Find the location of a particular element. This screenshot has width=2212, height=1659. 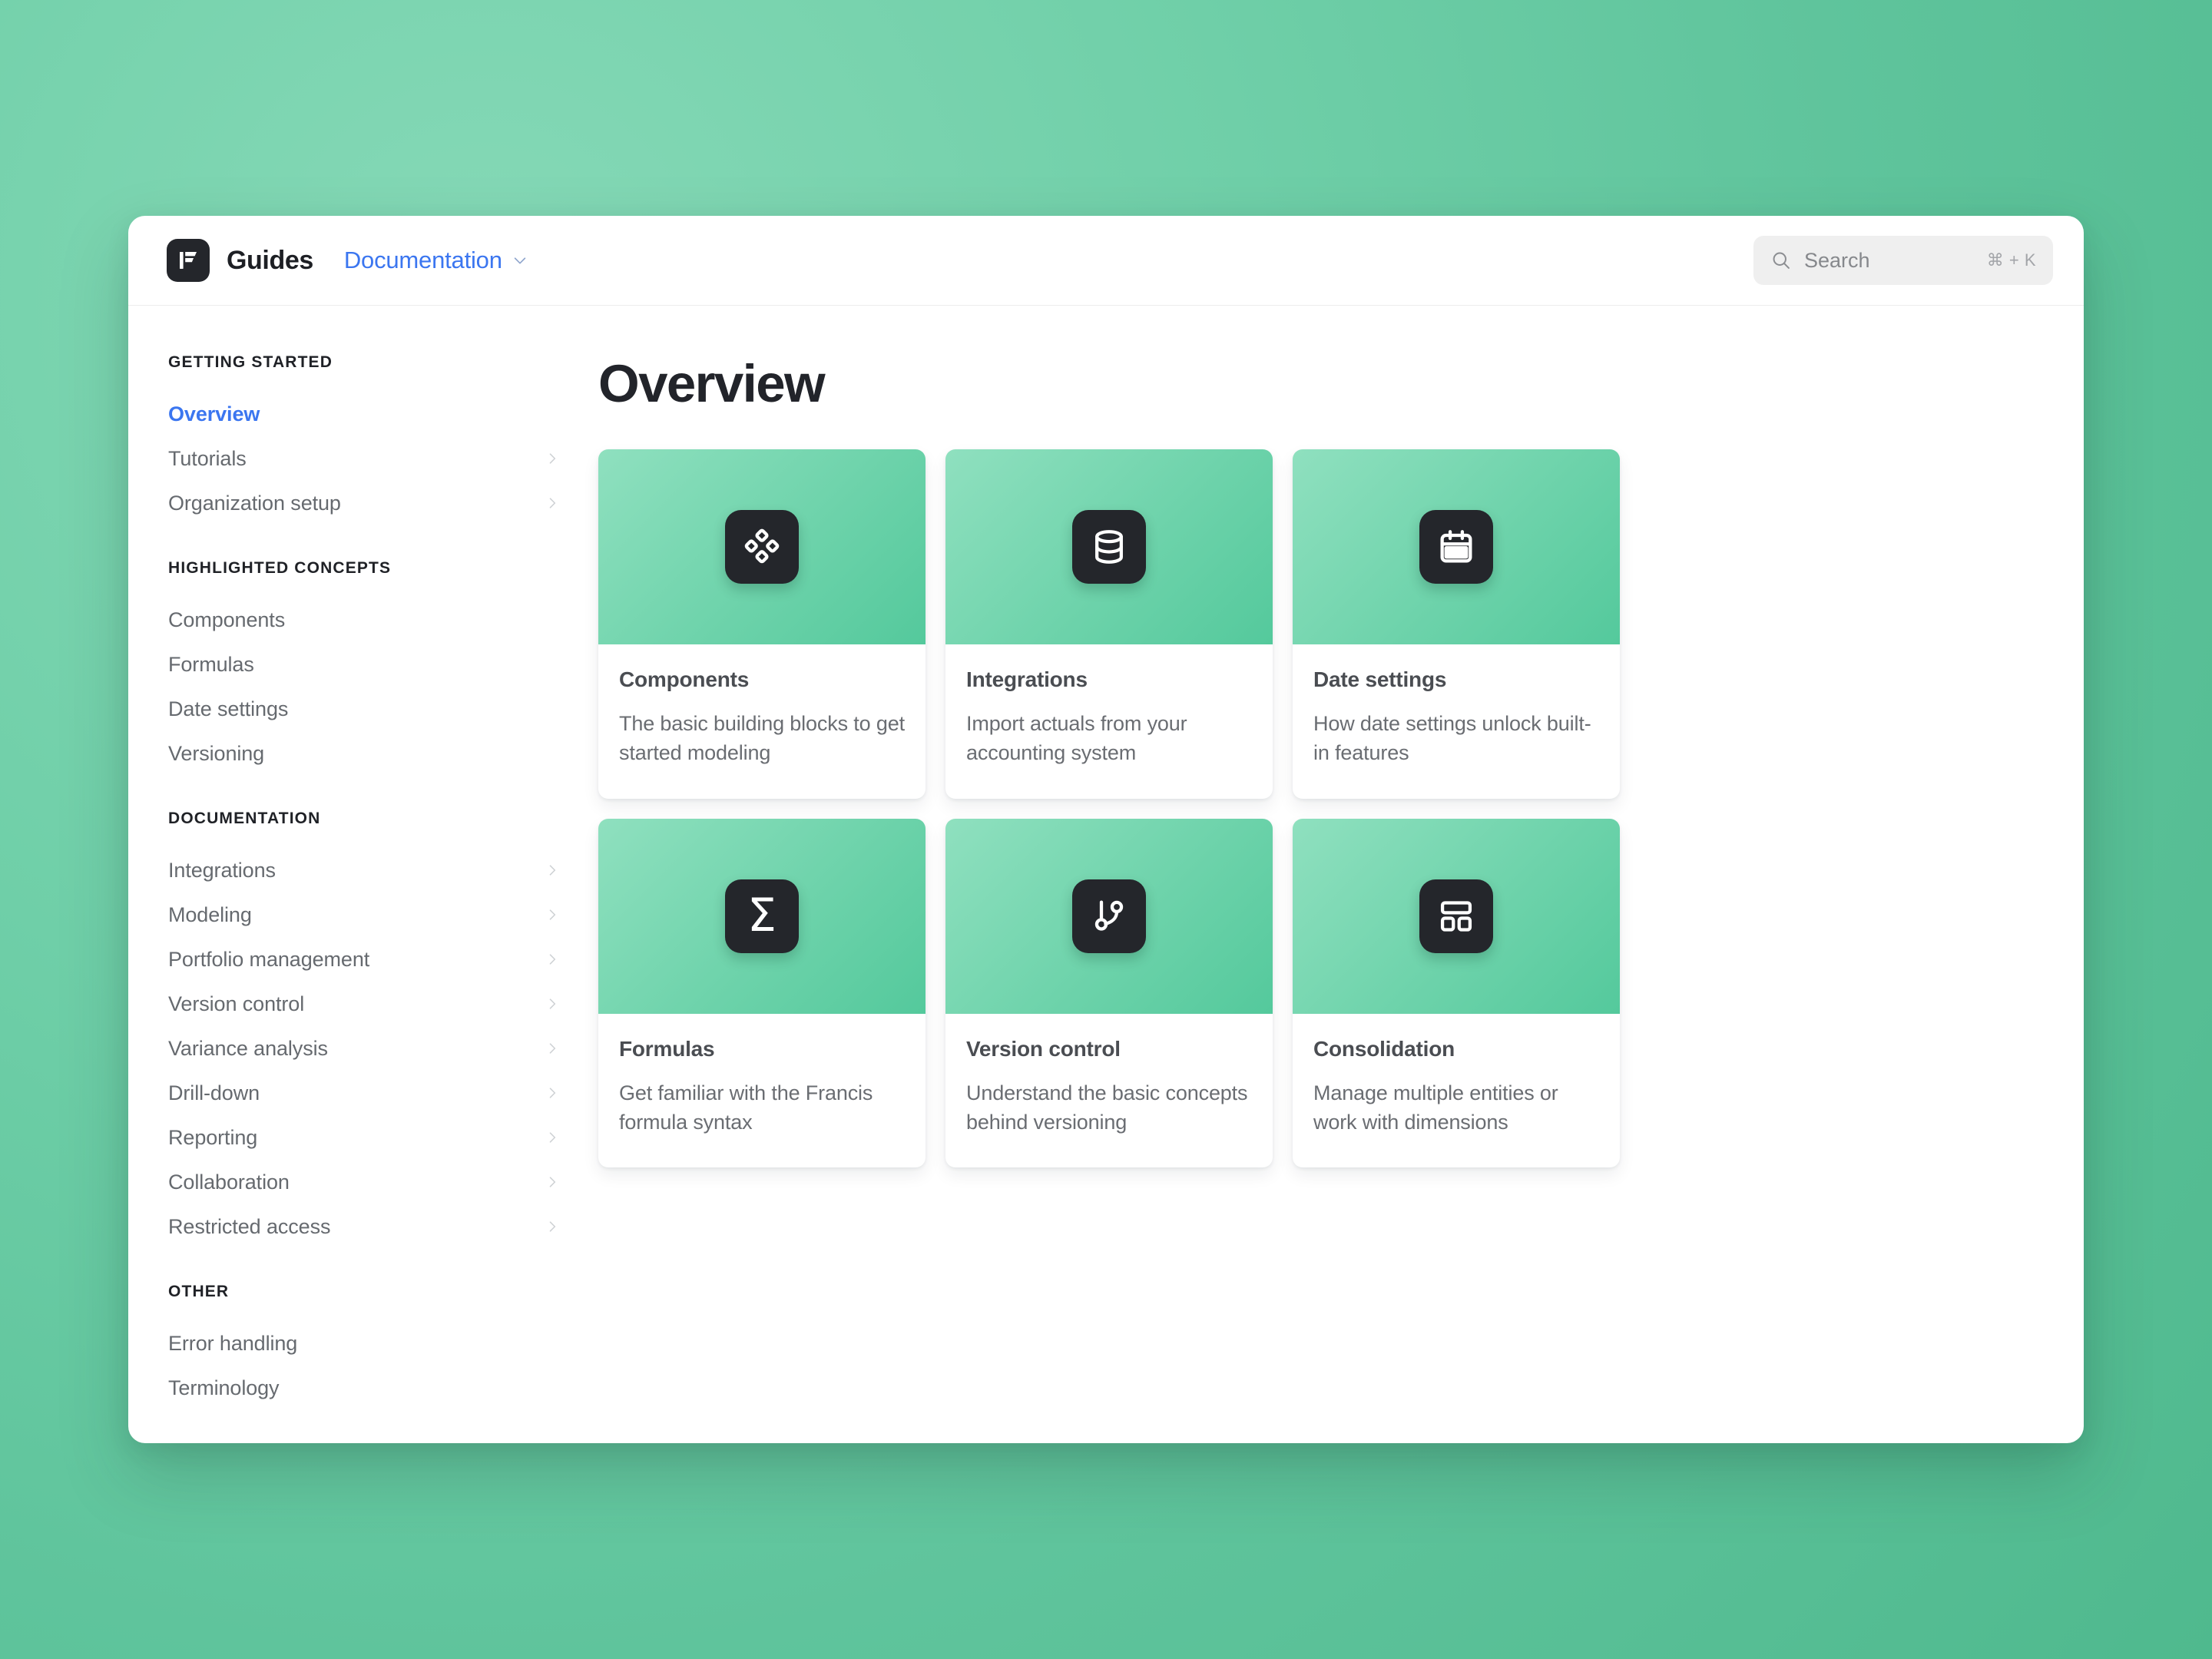

blocks-diamond-icon is located at coordinates (762, 547).